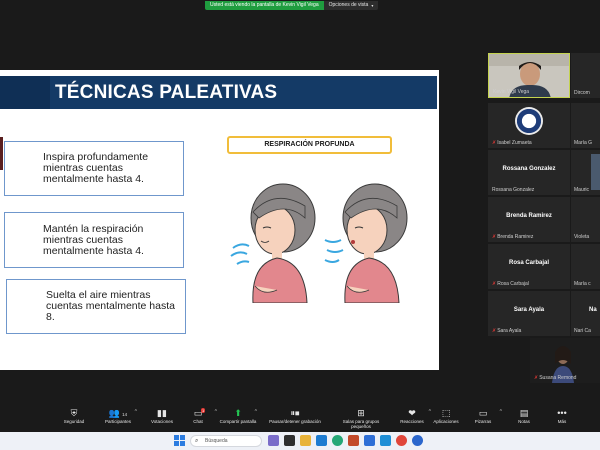 This screenshot has width=600, height=450. I want to click on participant-tile: Rossana Gonzalez Rossana Gonzalez, so click(529, 172).